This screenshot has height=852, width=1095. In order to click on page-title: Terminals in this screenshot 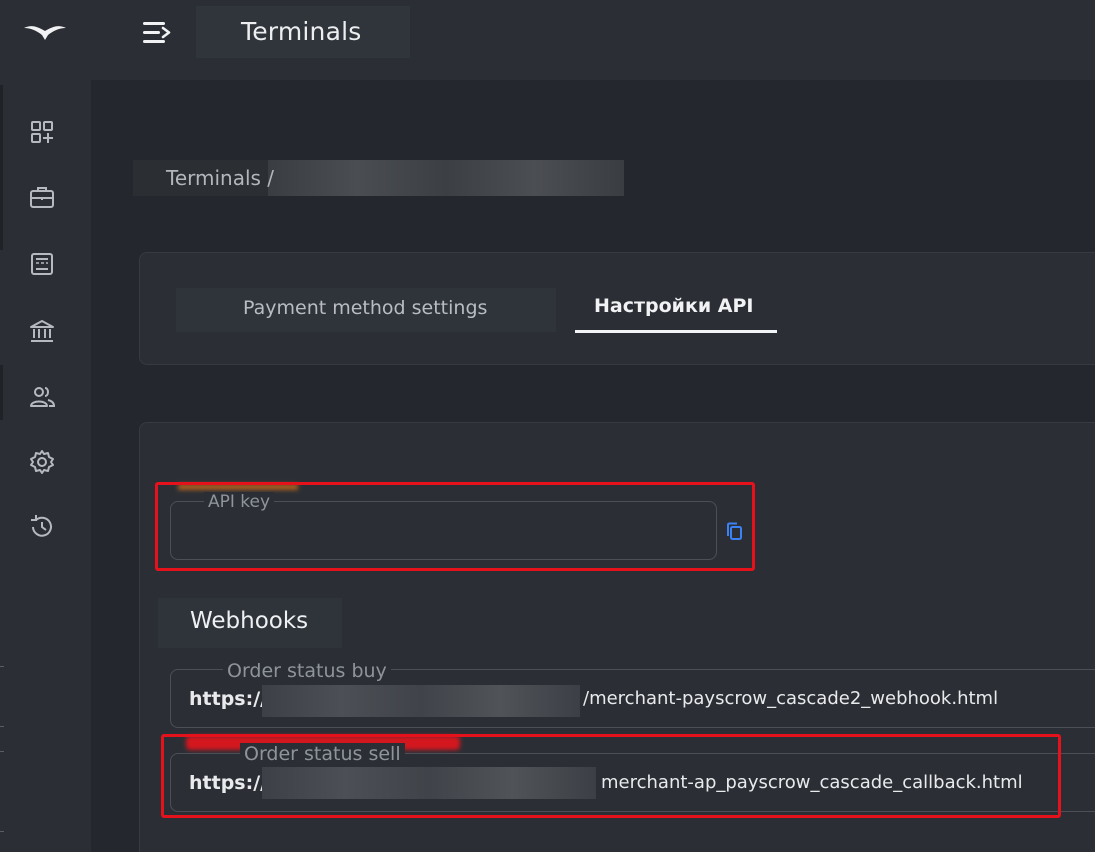, I will do `click(301, 31)`.